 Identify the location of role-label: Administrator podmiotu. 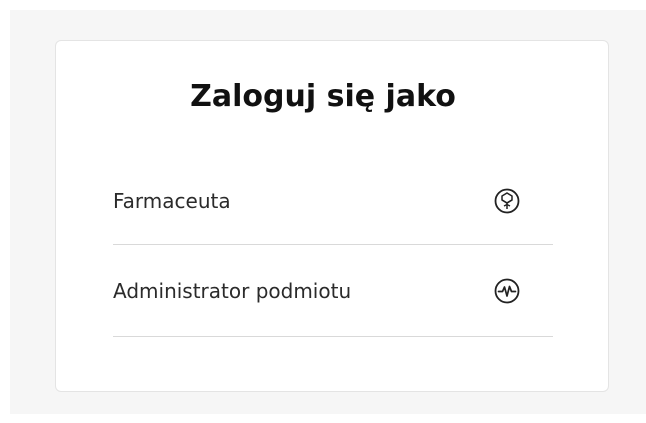
(232, 290).